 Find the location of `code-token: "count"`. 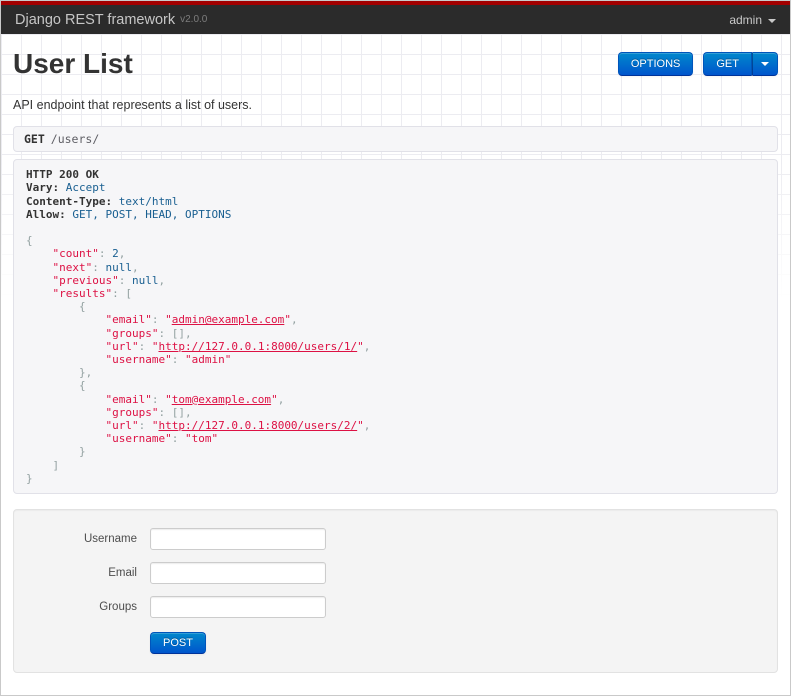

code-token: "count" is located at coordinates (75, 254).